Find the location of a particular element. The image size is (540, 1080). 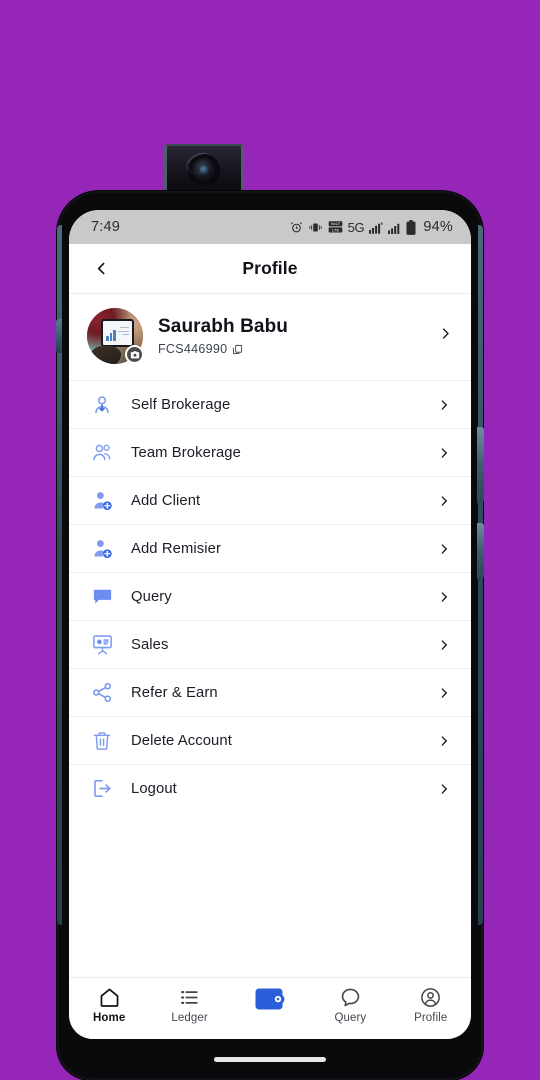

menu-item-self-brokerage: Self Brokerage is located at coordinates (270, 404).